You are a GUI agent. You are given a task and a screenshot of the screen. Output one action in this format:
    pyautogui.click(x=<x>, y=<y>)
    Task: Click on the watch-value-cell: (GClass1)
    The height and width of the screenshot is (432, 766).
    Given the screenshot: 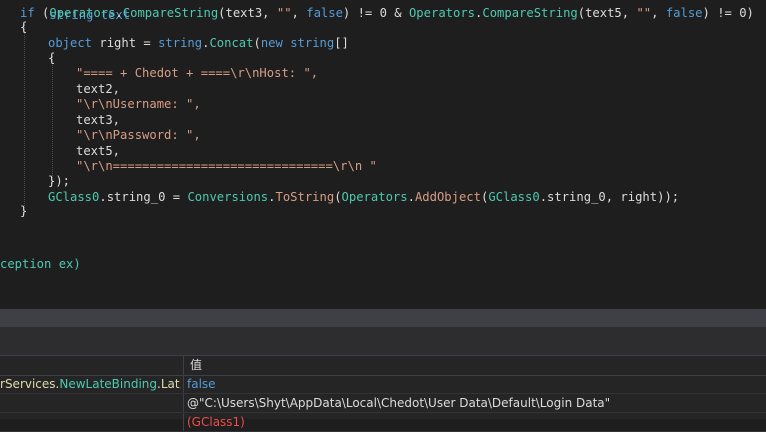 What is the action you would take?
    pyautogui.click(x=216, y=422)
    